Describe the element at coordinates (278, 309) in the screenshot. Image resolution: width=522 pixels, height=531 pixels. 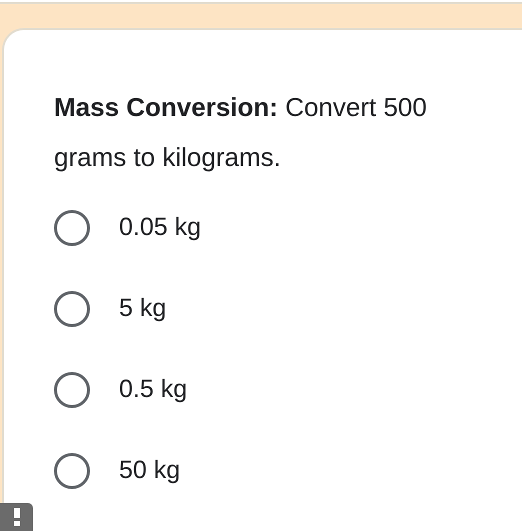
I see `answer-option: 5 kg` at that location.